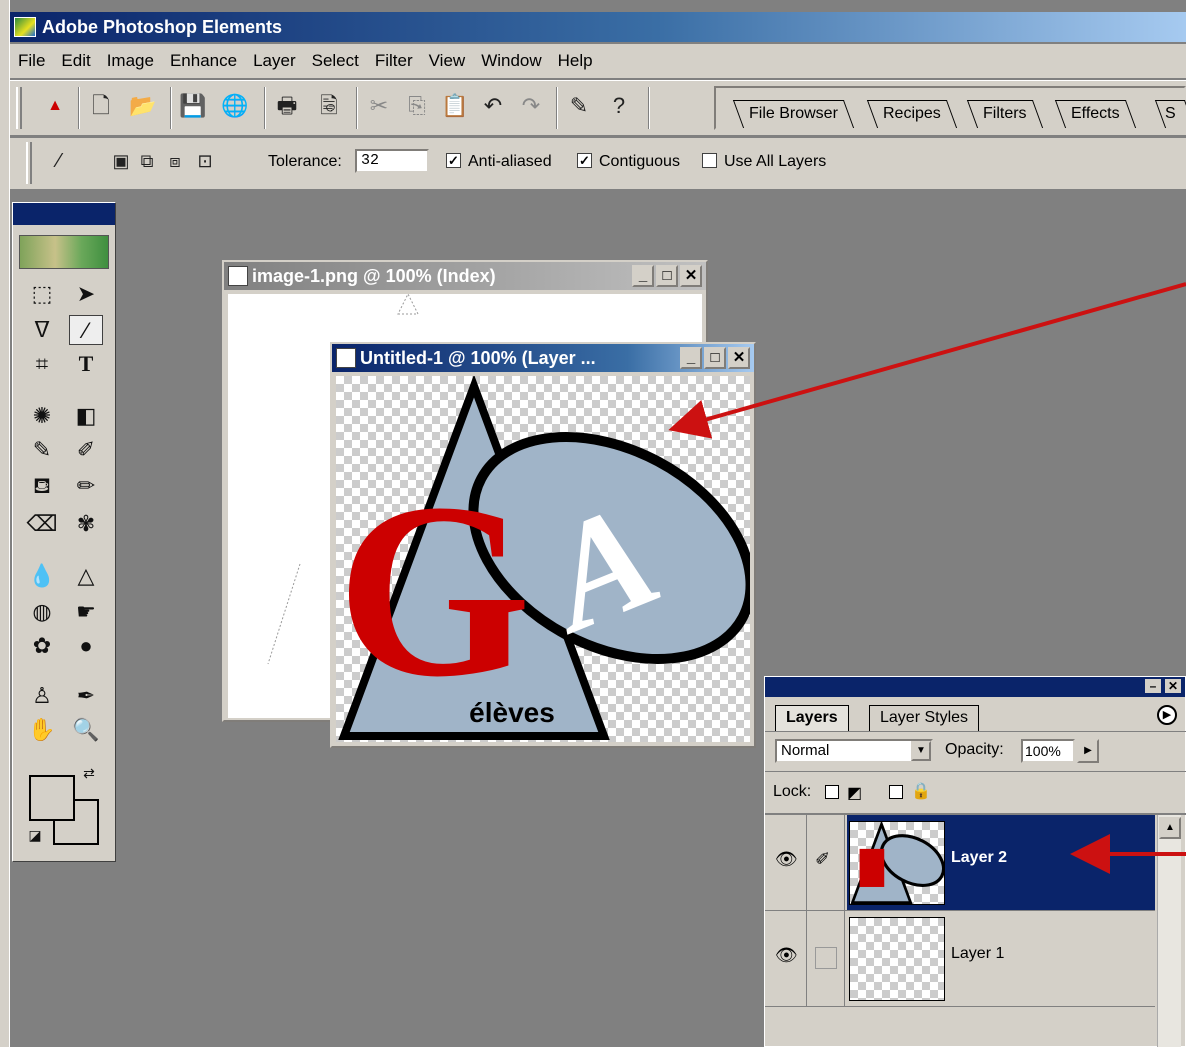 Image resolution: width=1186 pixels, height=1047 pixels. I want to click on arrow-to-canvas, so click(927, 360).